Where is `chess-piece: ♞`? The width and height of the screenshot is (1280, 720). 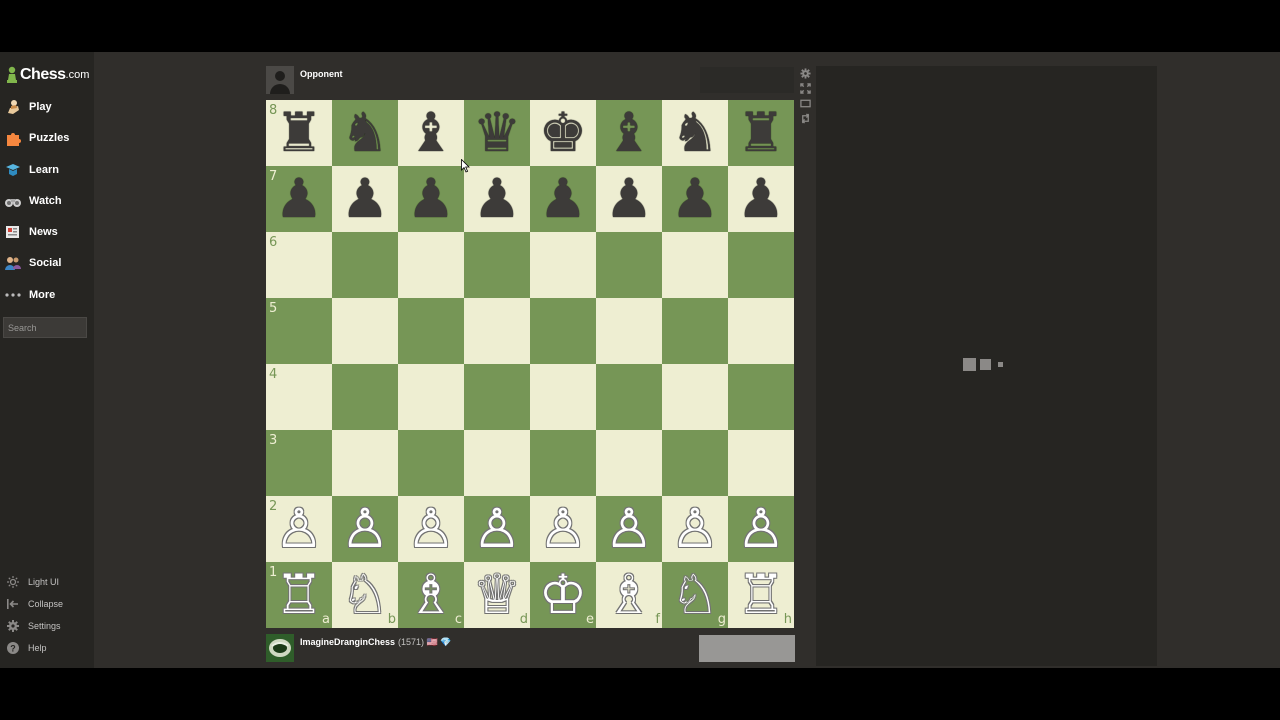 chess-piece: ♞ is located at coordinates (365, 133).